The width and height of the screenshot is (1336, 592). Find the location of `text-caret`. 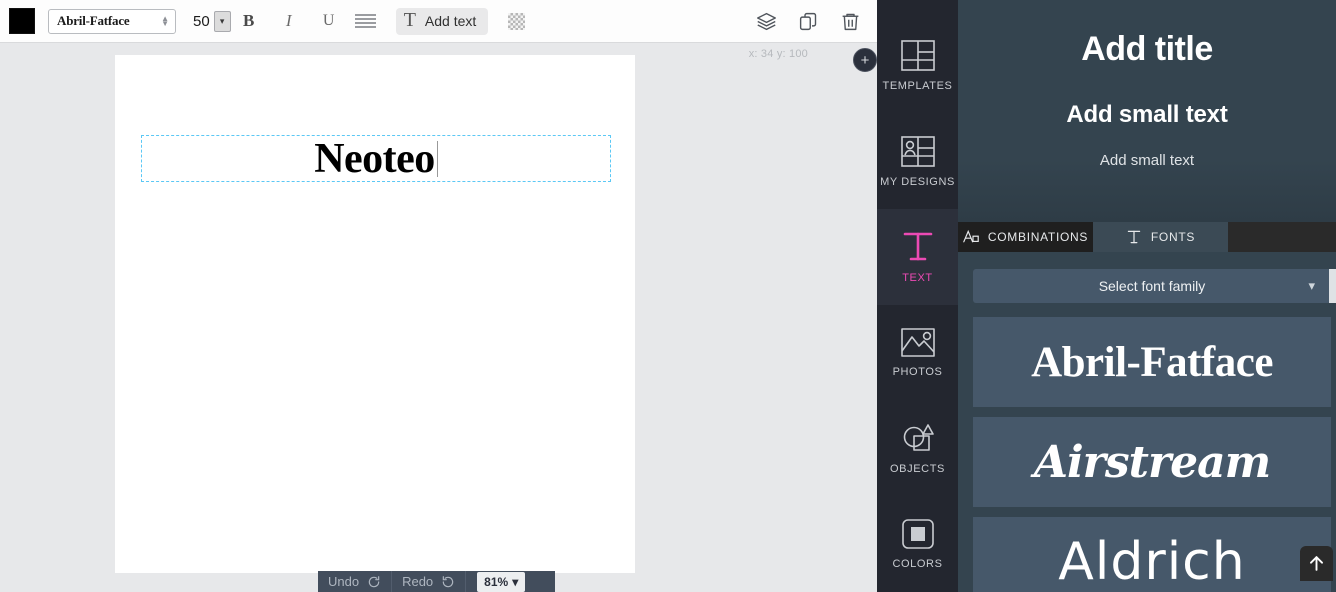

text-caret is located at coordinates (437, 158).